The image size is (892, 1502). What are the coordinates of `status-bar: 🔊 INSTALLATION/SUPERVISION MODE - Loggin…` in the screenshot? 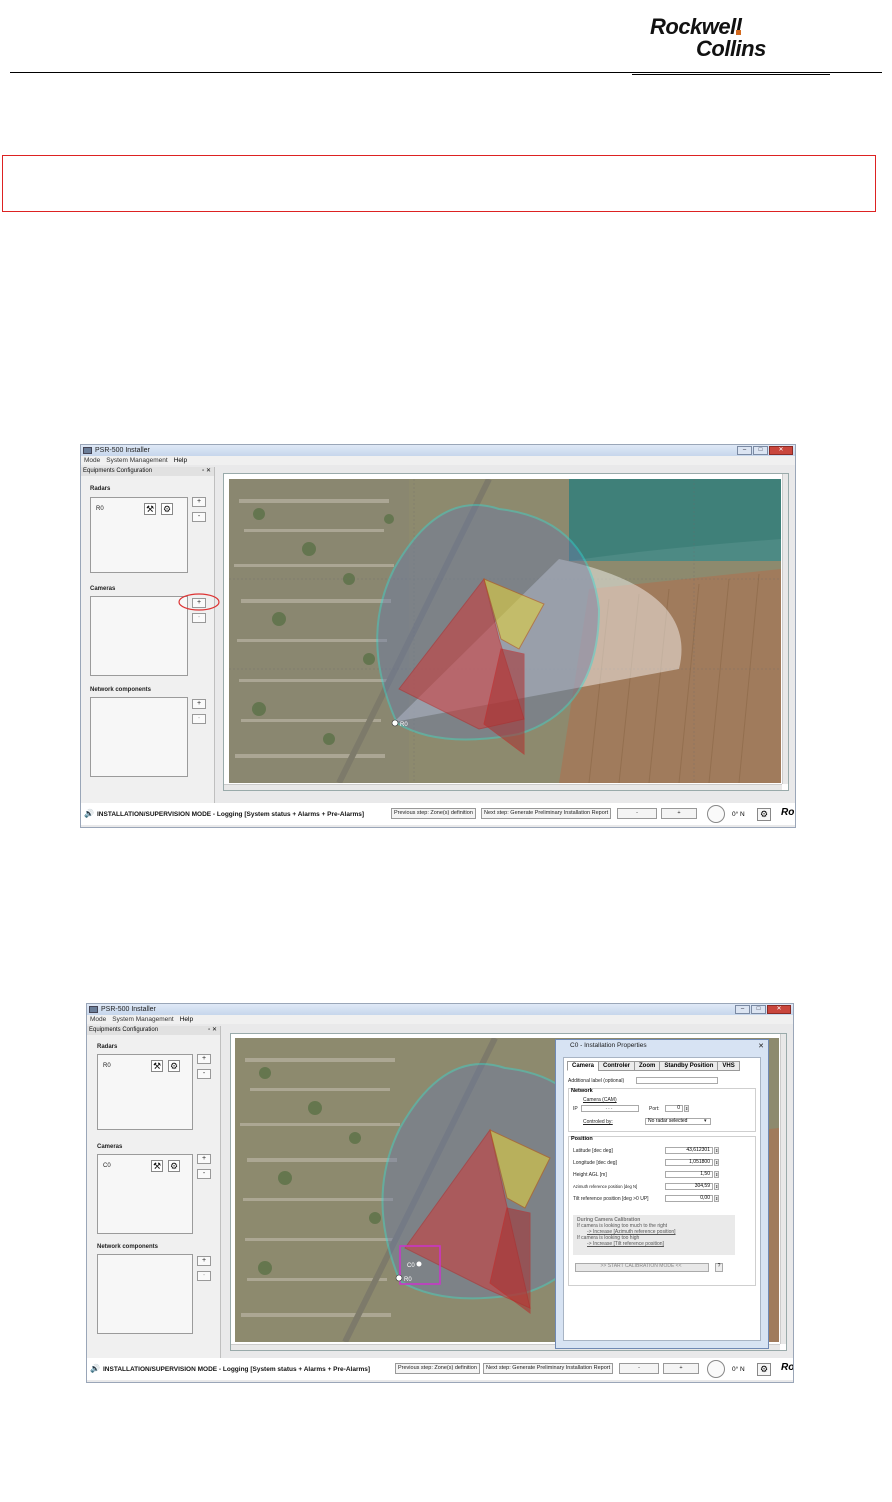 It's located at (440, 1369).